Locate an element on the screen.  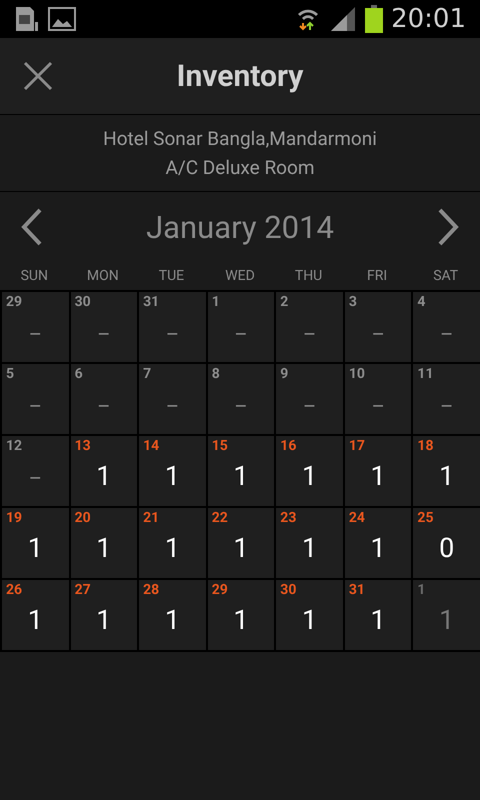
weekday-label: FRI is located at coordinates (377, 276).